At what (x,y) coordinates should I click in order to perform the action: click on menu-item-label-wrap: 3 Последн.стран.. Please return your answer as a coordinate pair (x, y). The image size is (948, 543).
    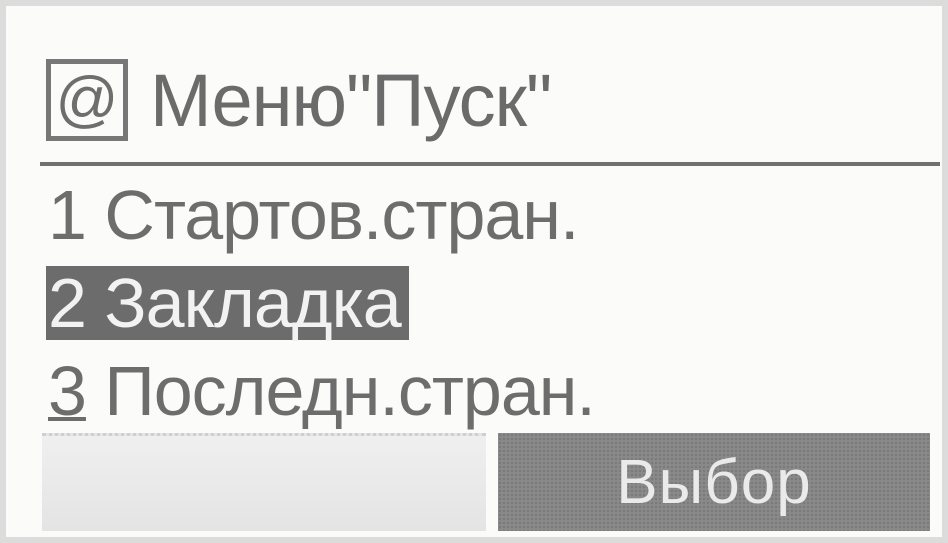
    Looking at the image, I should click on (322, 391).